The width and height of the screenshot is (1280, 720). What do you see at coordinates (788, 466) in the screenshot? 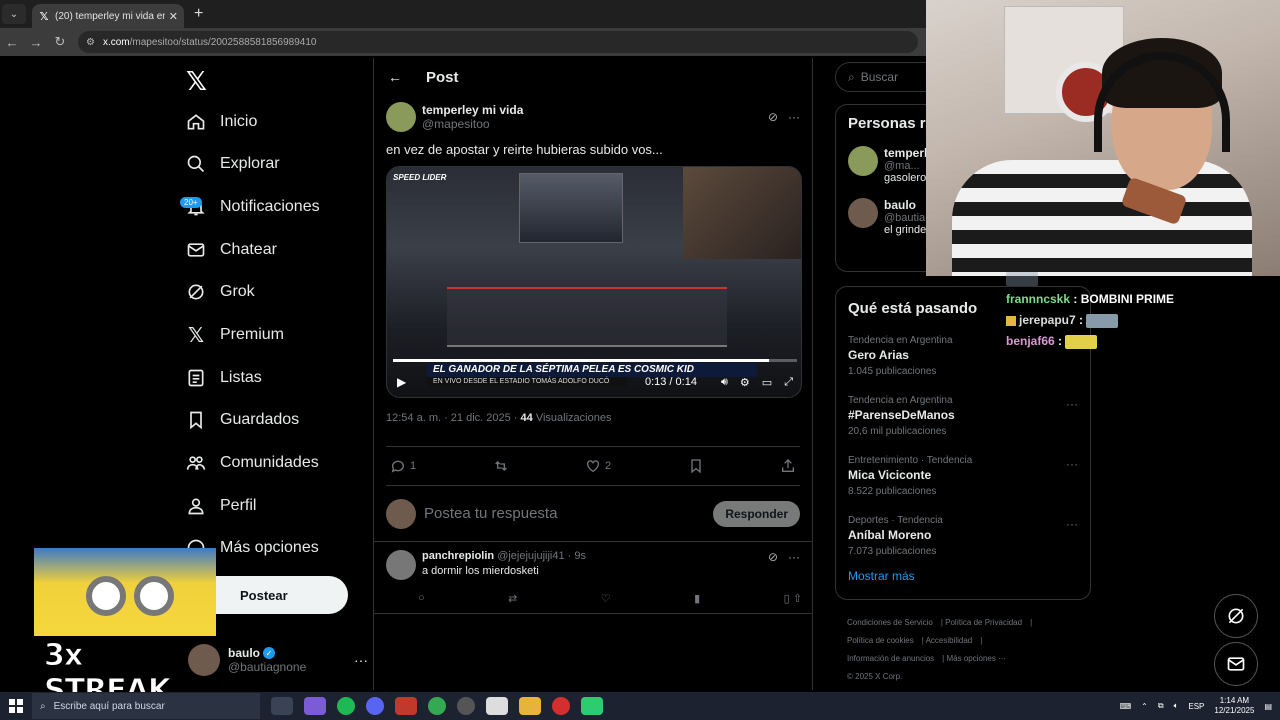
I see `share-button` at bounding box center [788, 466].